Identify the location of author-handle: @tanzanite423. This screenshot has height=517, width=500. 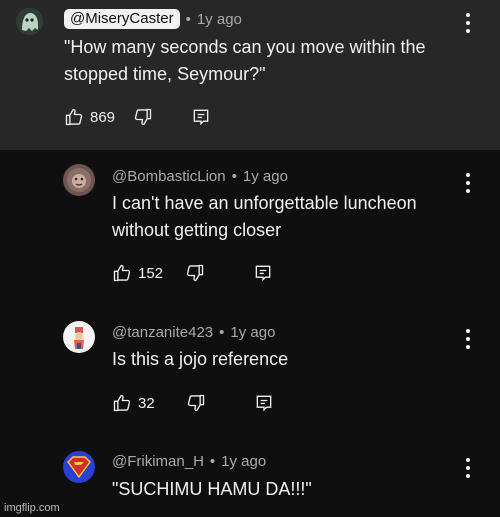
(162, 332).